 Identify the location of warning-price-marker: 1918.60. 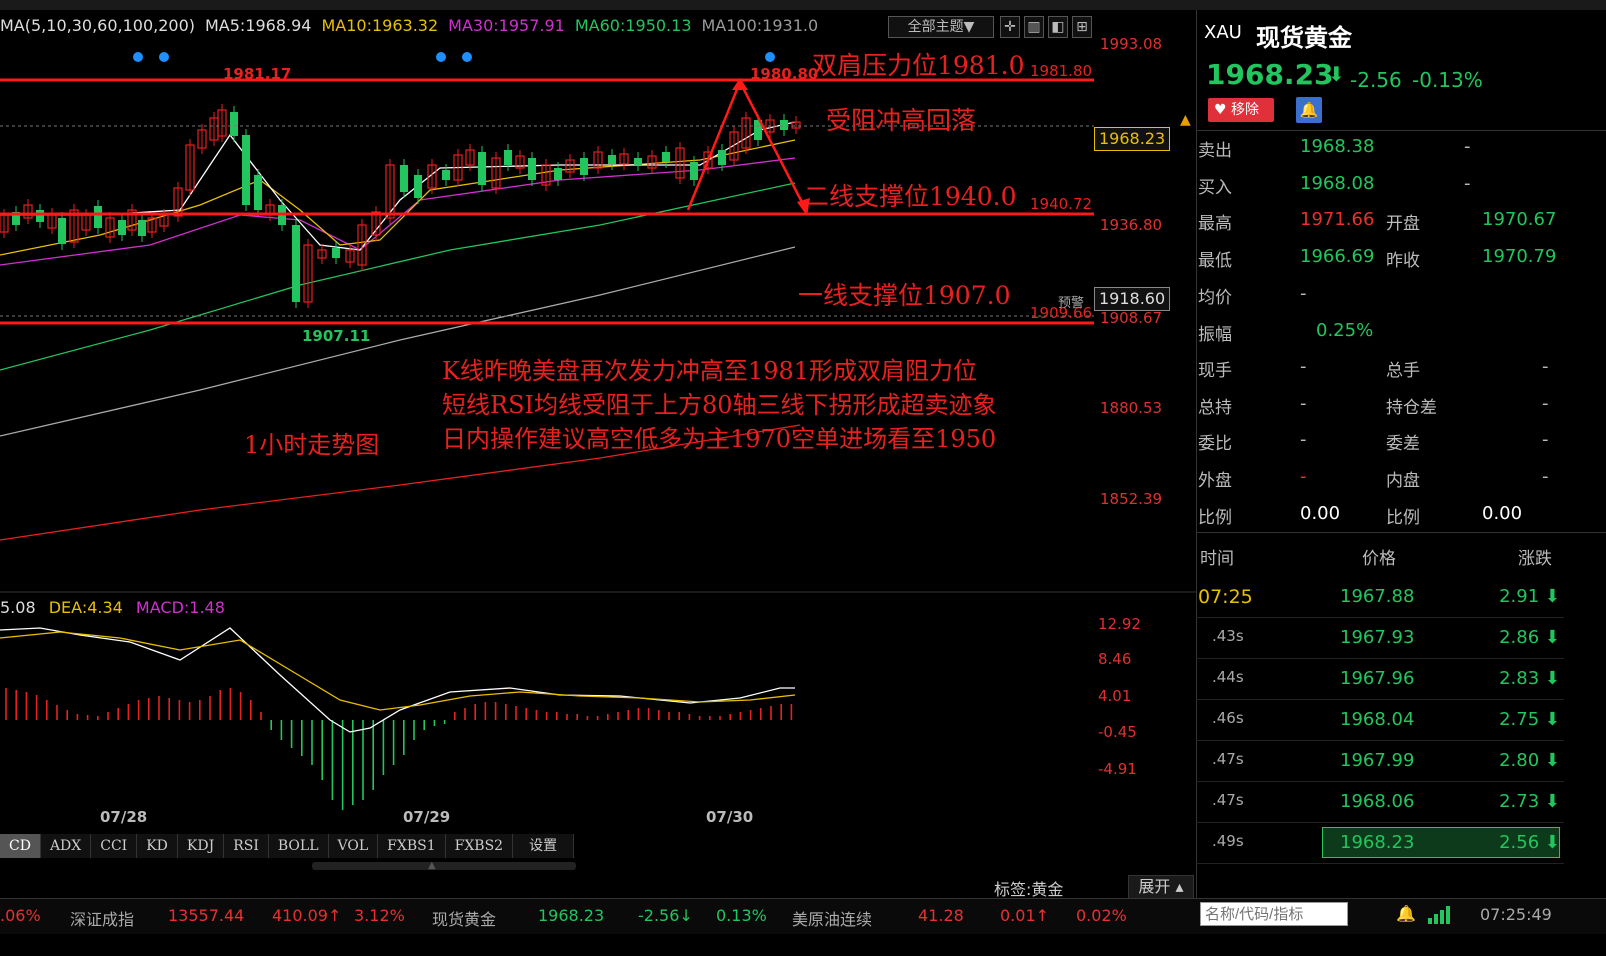
(1132, 299).